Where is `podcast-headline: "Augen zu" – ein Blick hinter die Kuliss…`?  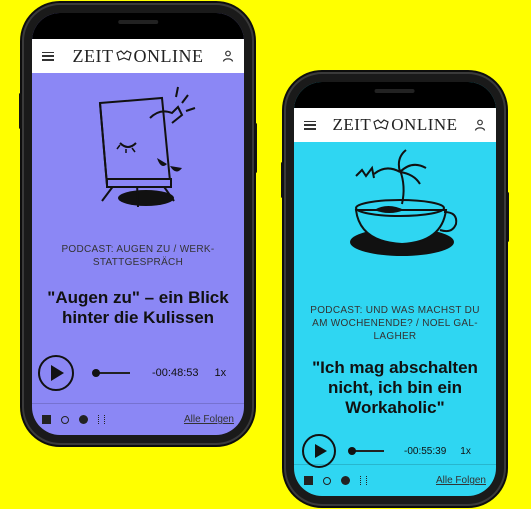
podcast-headline: "Augen zu" – ein Blick hinter die Kuliss… is located at coordinates (138, 308).